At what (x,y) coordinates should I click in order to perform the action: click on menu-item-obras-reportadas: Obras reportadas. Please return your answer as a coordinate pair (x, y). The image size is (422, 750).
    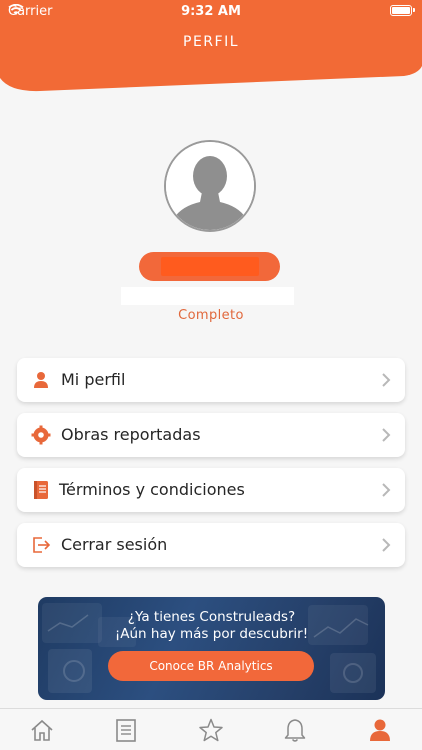
    Looking at the image, I should click on (211, 435).